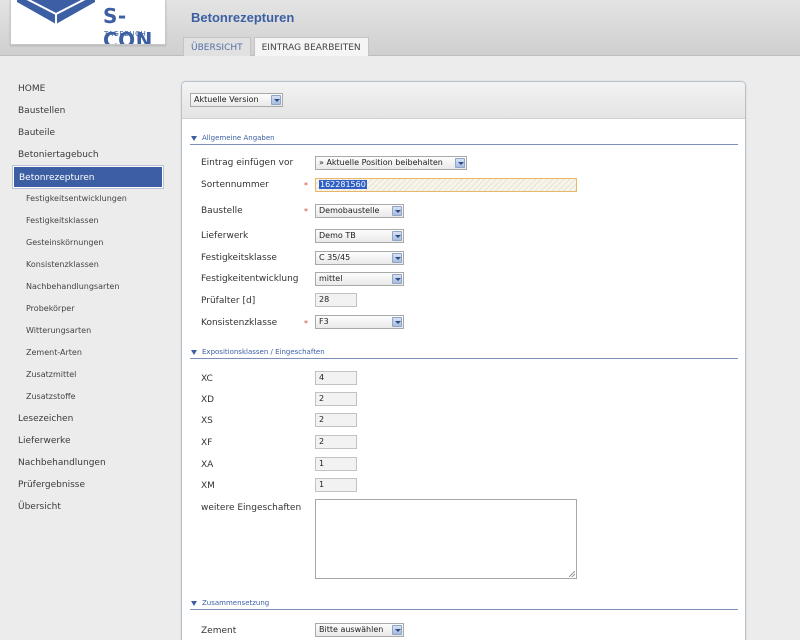  Describe the element at coordinates (235, 185) in the screenshot. I see `sortennummer-label: Sortennummer` at that location.